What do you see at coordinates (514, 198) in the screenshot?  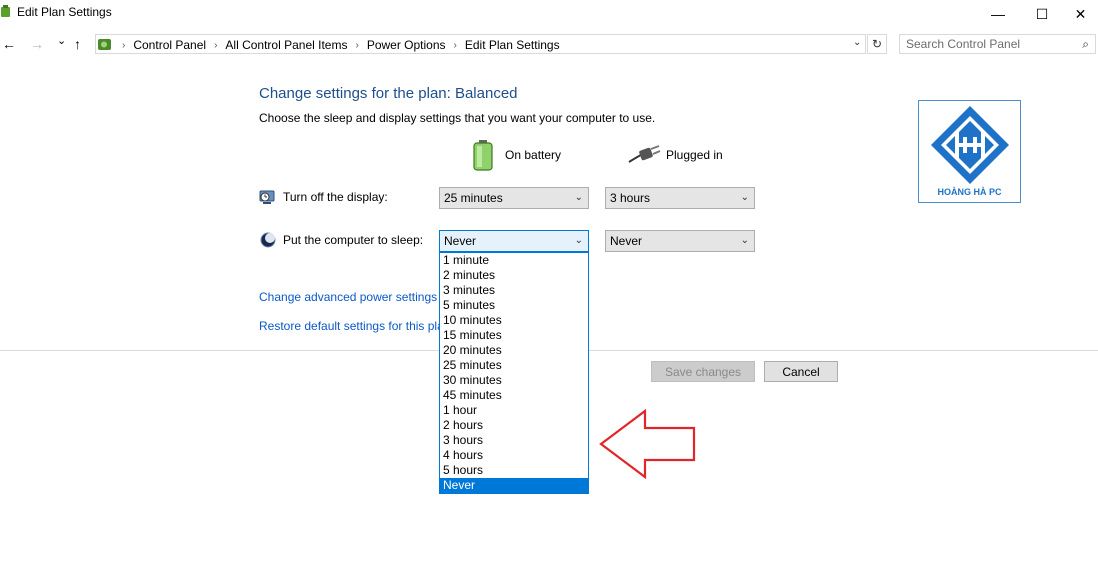 I see `display-battery-select: 25 minutes ⌄` at bounding box center [514, 198].